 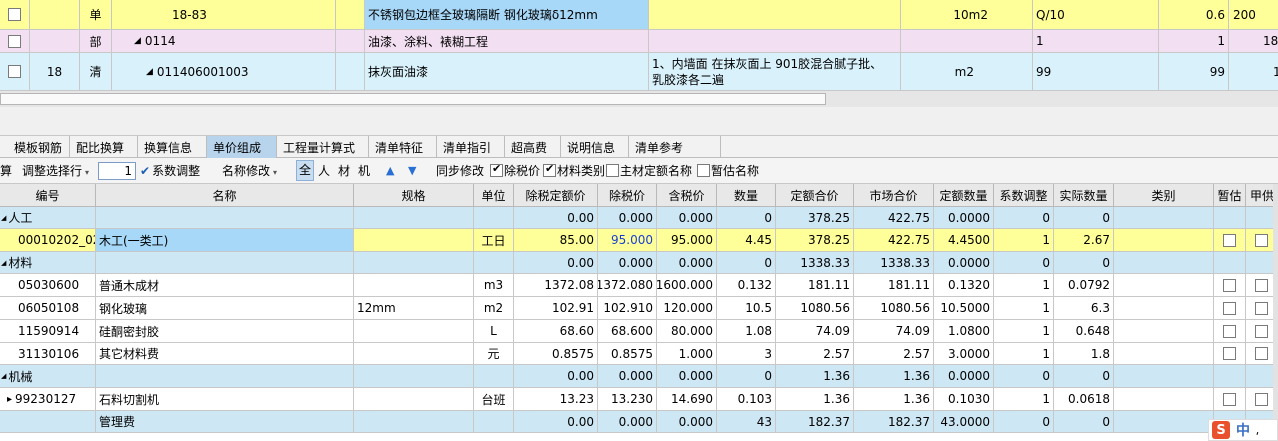 I want to click on horizontal-scrollbar, so click(x=639, y=99).